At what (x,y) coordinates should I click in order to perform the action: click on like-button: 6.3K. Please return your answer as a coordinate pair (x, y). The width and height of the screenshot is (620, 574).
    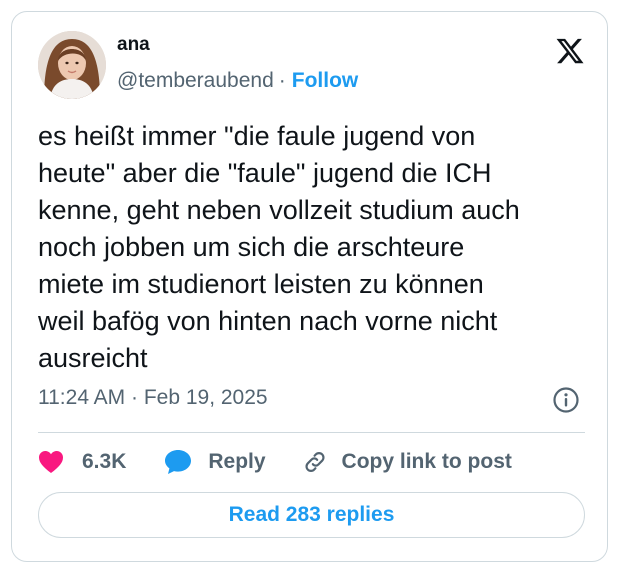
    Looking at the image, I should click on (82, 462).